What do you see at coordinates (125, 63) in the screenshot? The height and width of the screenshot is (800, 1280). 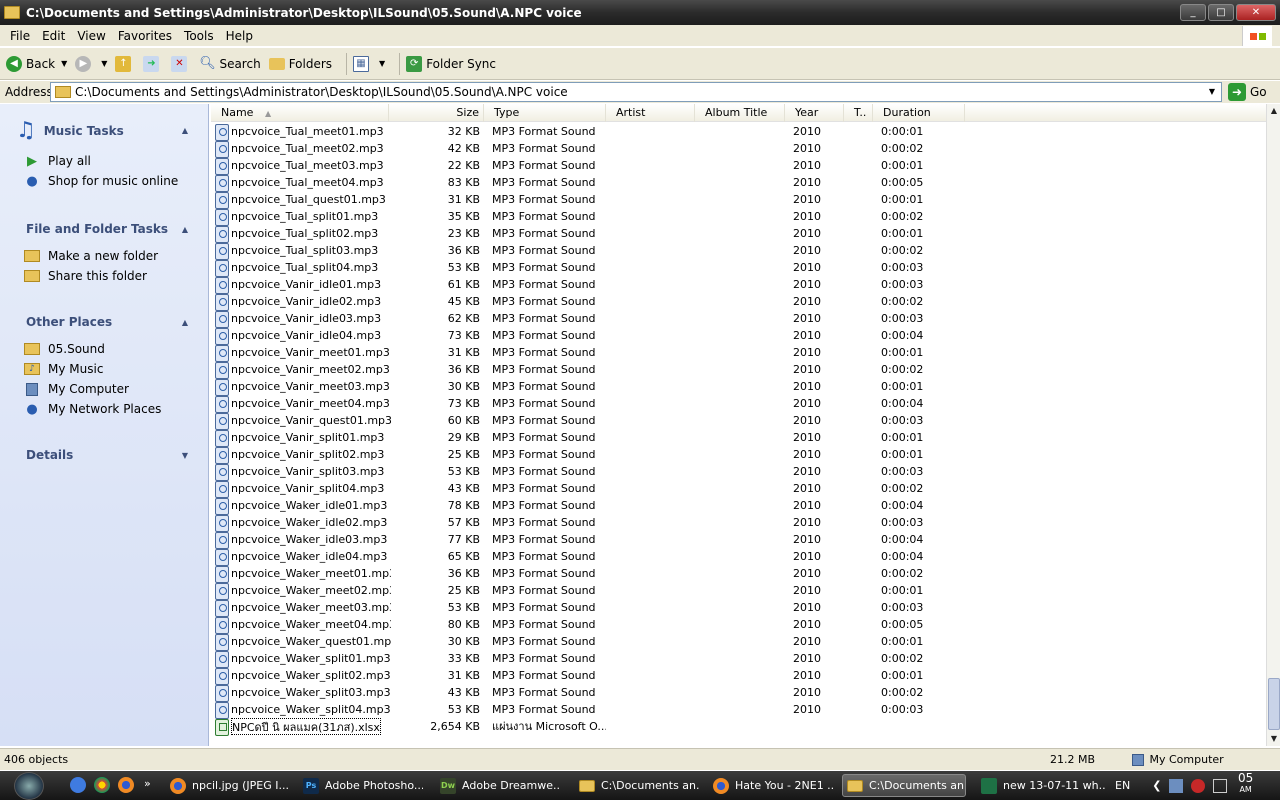 I see `up-folder-button: ↑` at bounding box center [125, 63].